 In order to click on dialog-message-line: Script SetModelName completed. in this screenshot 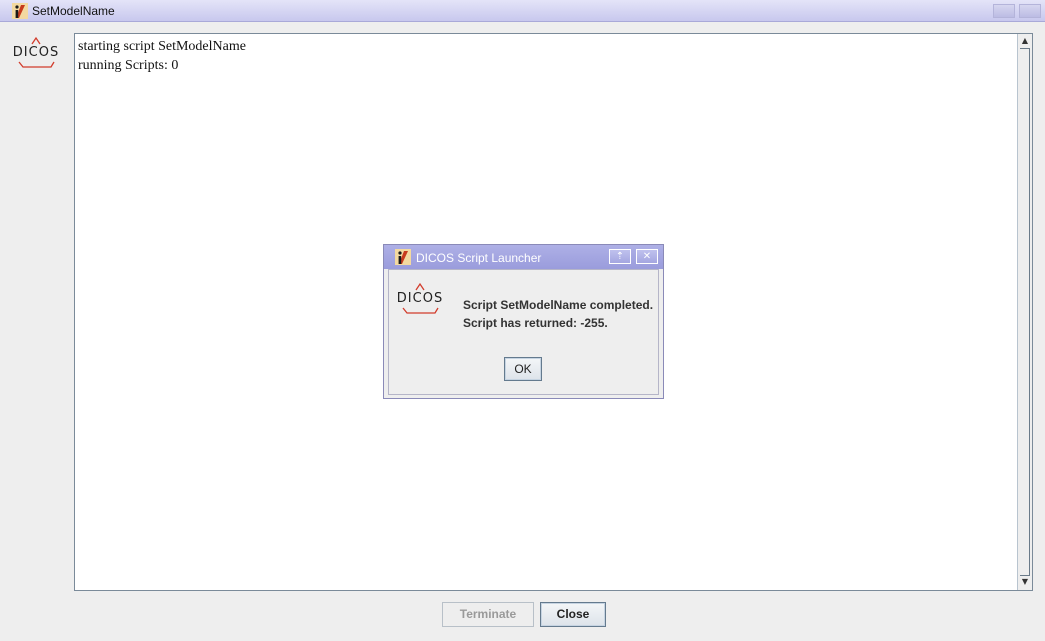, I will do `click(558, 305)`.